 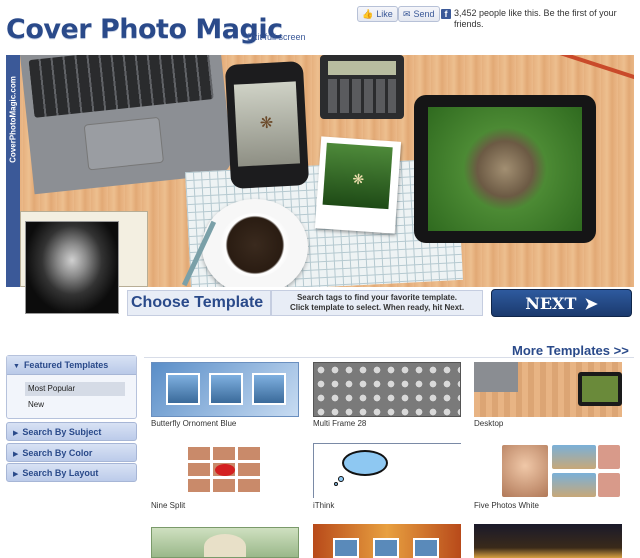 I want to click on phone-photo-slot: ❋, so click(x=267, y=125).